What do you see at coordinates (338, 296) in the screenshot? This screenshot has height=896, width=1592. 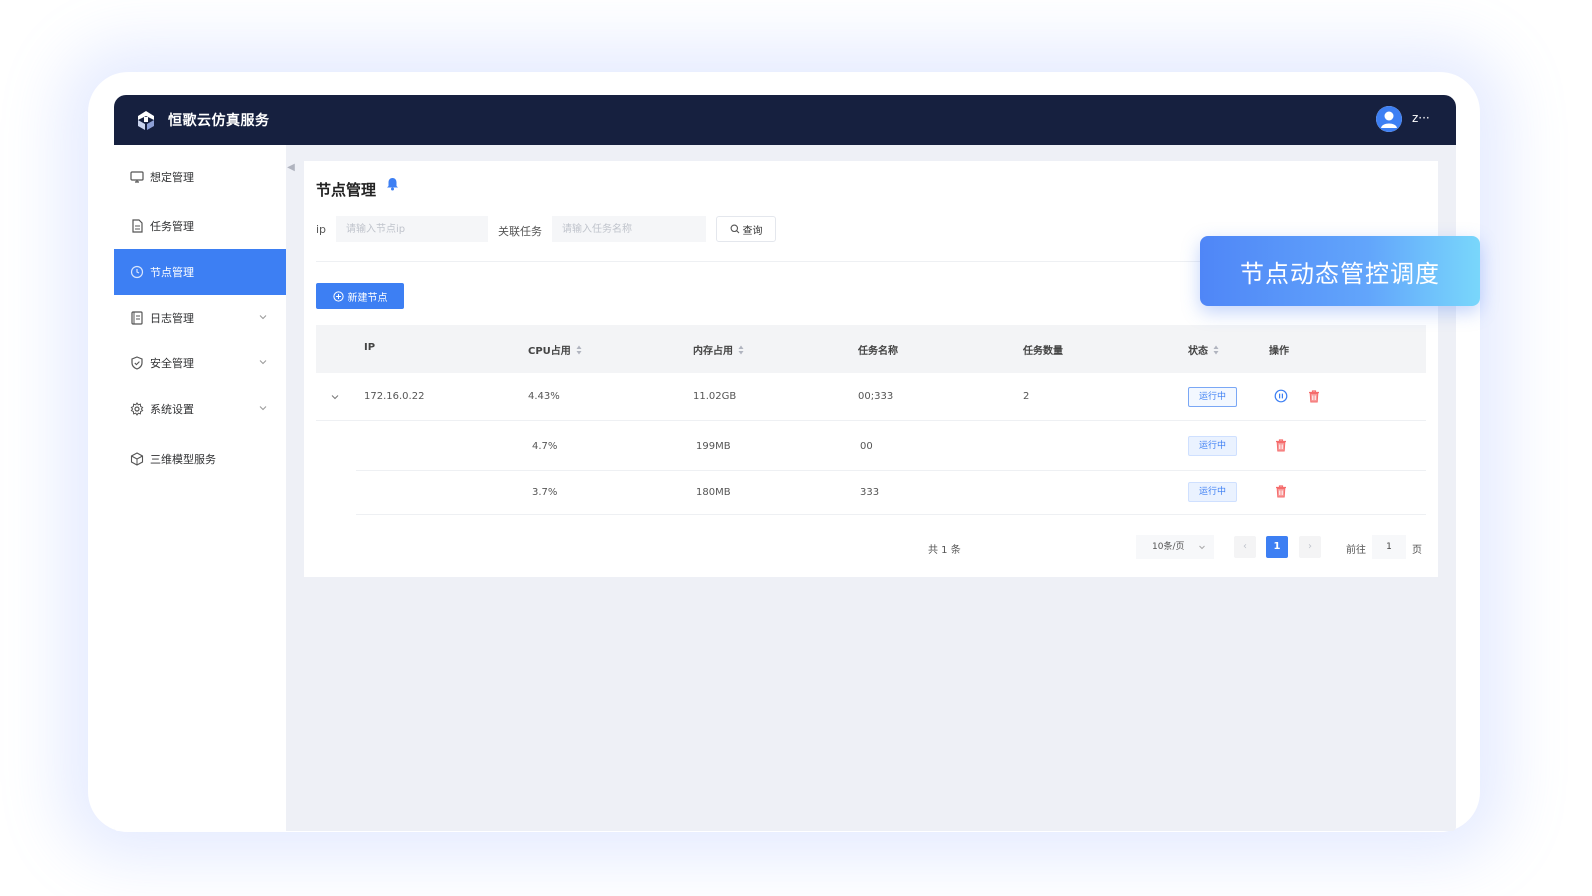 I see `plus-circle-icon` at bounding box center [338, 296].